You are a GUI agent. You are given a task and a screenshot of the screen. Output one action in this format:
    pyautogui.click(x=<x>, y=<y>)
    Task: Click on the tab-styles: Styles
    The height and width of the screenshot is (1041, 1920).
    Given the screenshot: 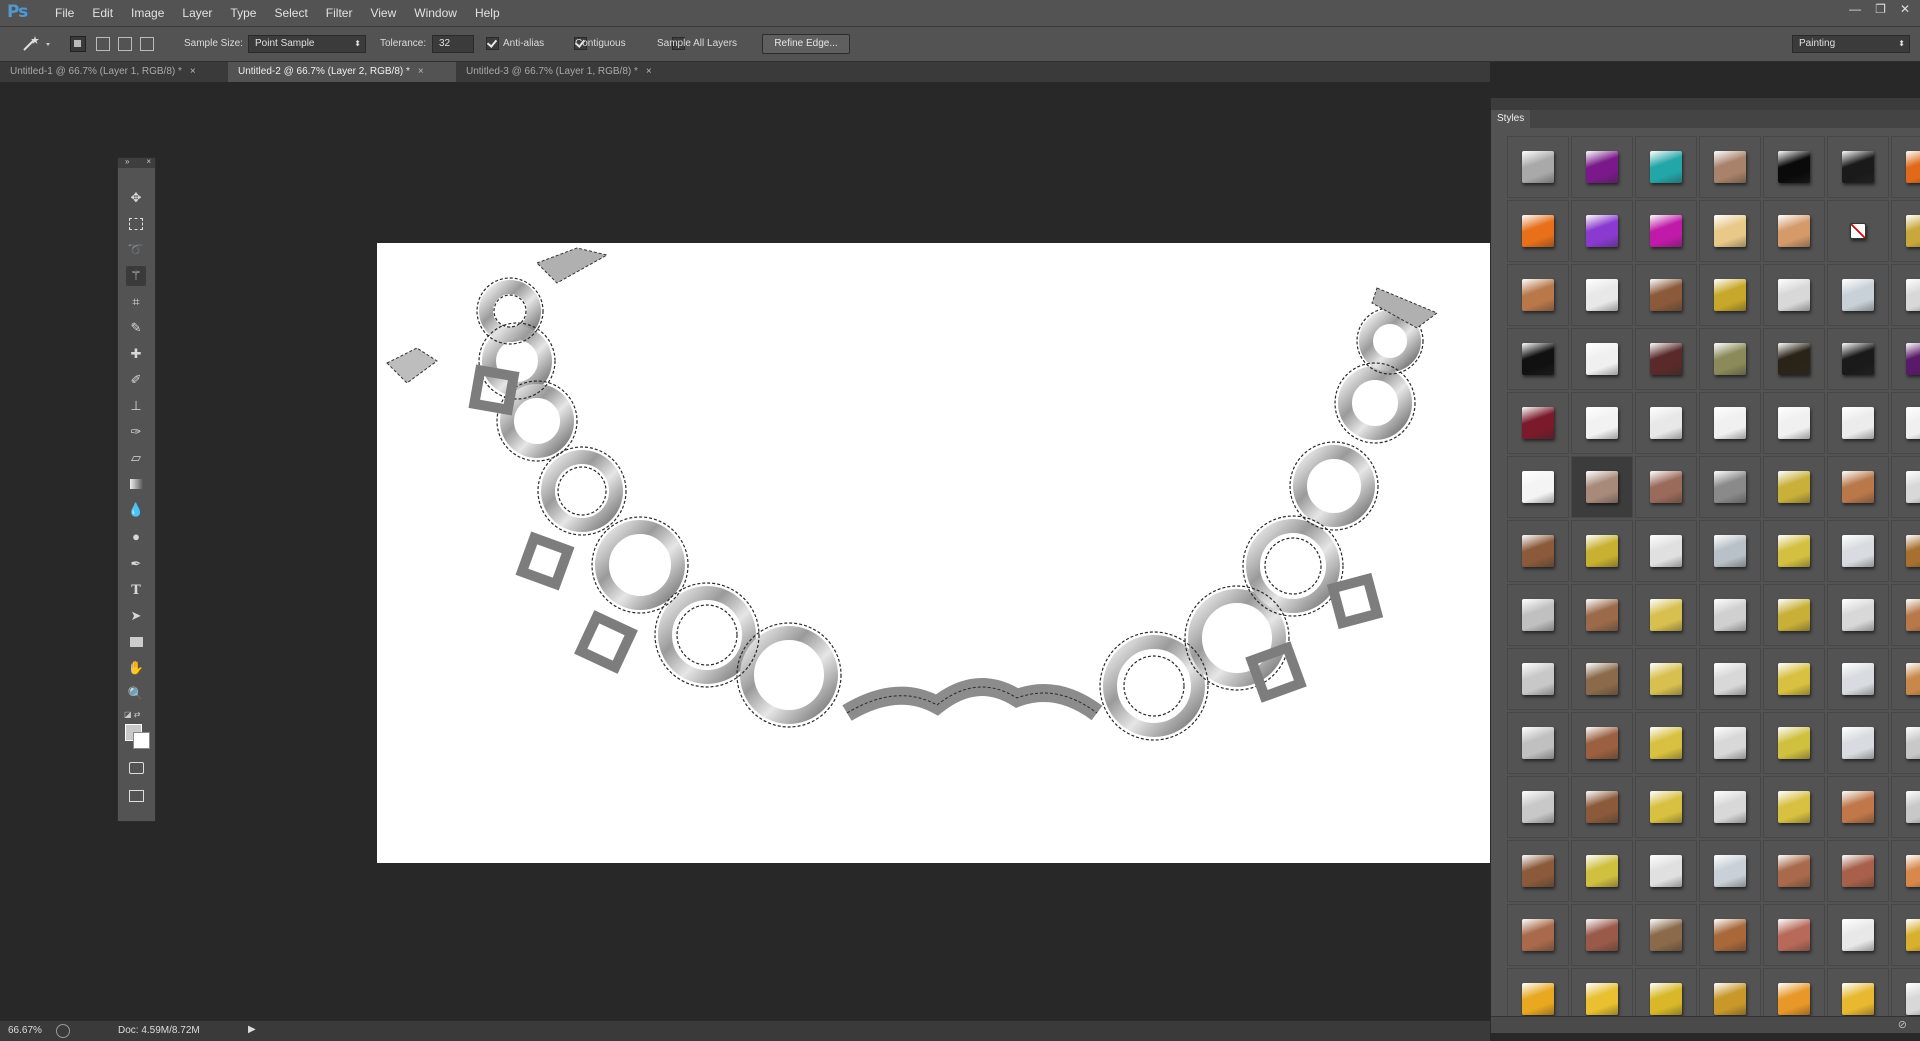 What is the action you would take?
    pyautogui.click(x=1511, y=119)
    